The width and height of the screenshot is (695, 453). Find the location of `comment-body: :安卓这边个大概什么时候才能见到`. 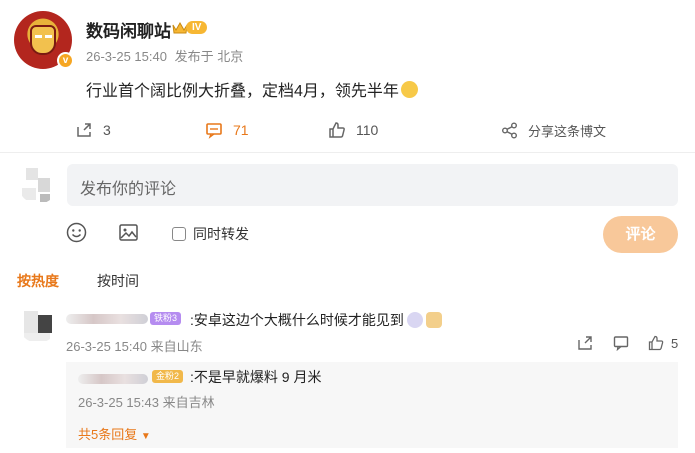

comment-body: :安卓这边个大概什么时候才能见到 is located at coordinates (316, 320).